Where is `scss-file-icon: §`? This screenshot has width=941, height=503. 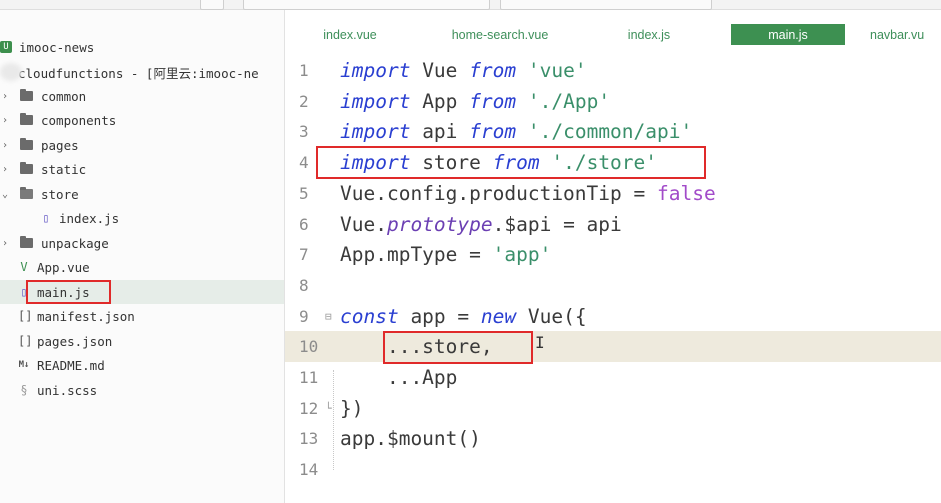
scss-file-icon: § is located at coordinates (24, 390).